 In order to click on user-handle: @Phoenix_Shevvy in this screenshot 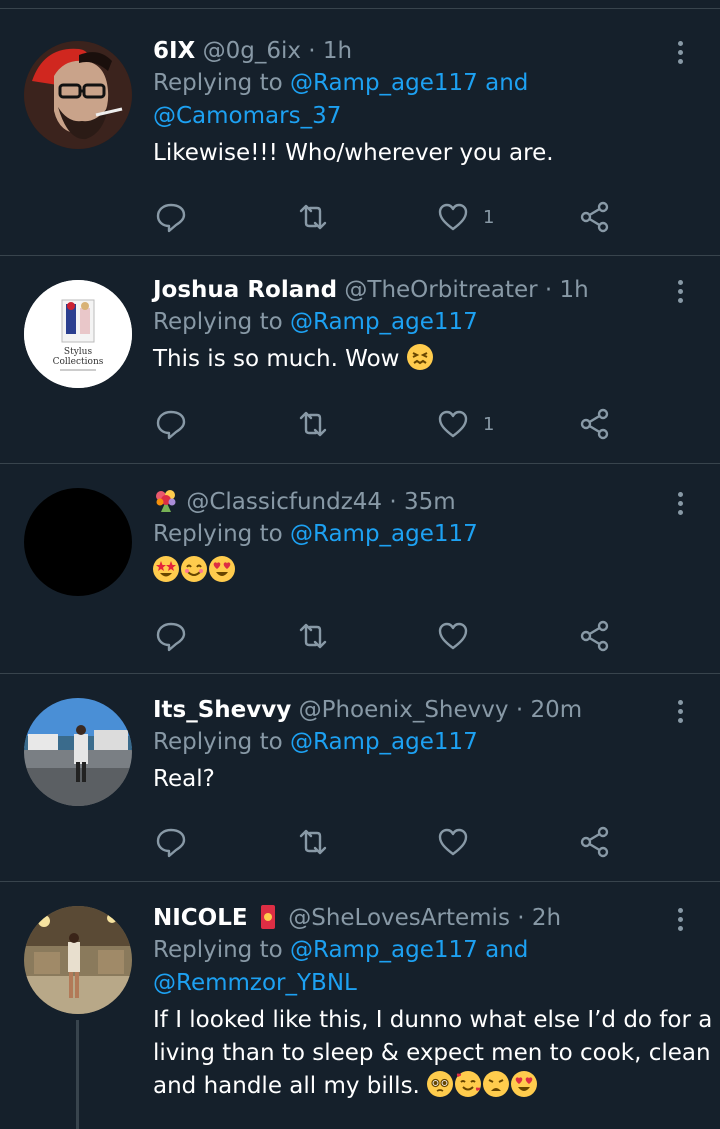, I will do `click(404, 710)`.